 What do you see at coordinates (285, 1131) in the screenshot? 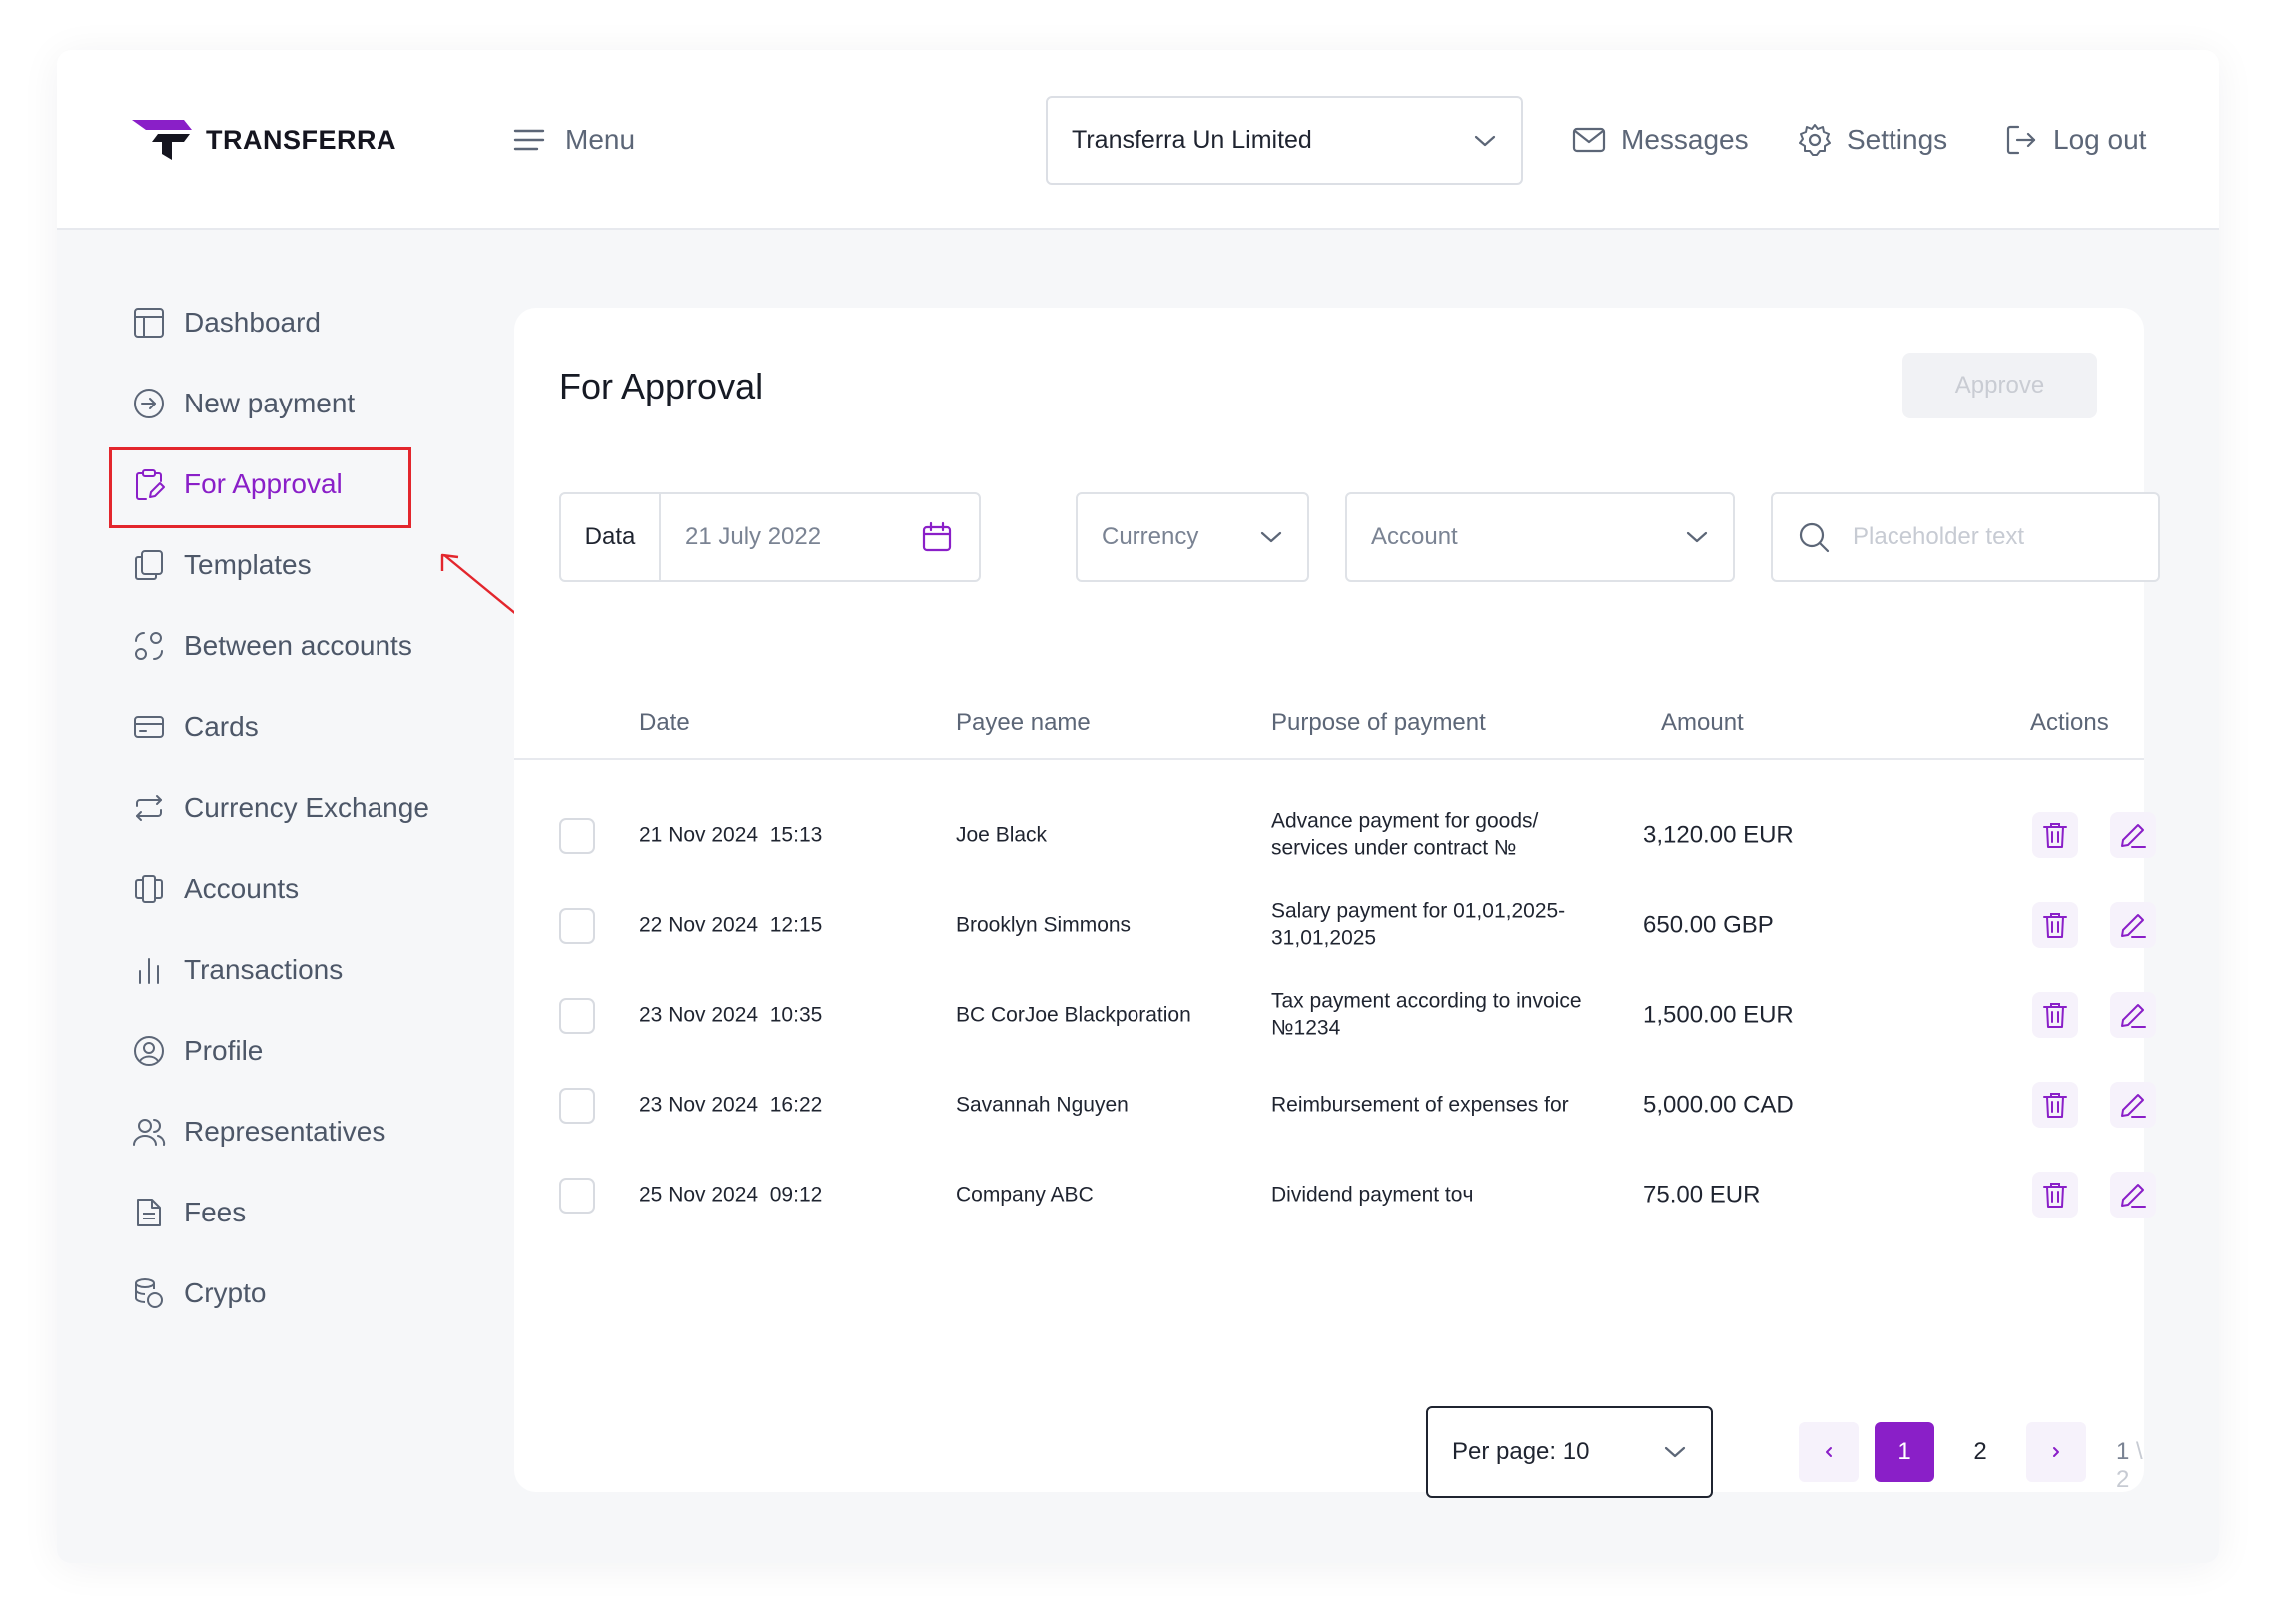
I see `sidebar-item-label: Representatives` at bounding box center [285, 1131].